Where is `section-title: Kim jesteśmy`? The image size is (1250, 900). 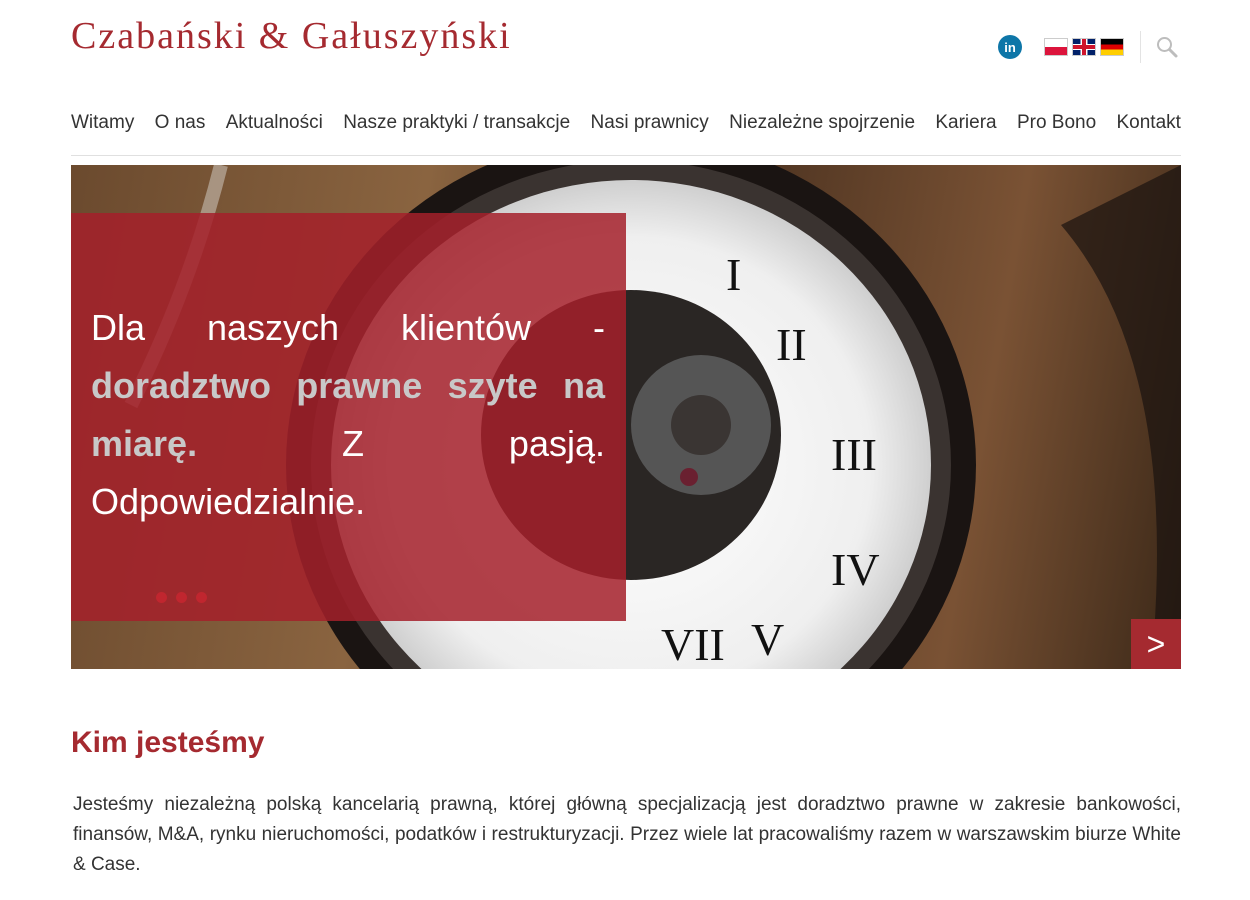 section-title: Kim jesteśmy is located at coordinates (168, 742).